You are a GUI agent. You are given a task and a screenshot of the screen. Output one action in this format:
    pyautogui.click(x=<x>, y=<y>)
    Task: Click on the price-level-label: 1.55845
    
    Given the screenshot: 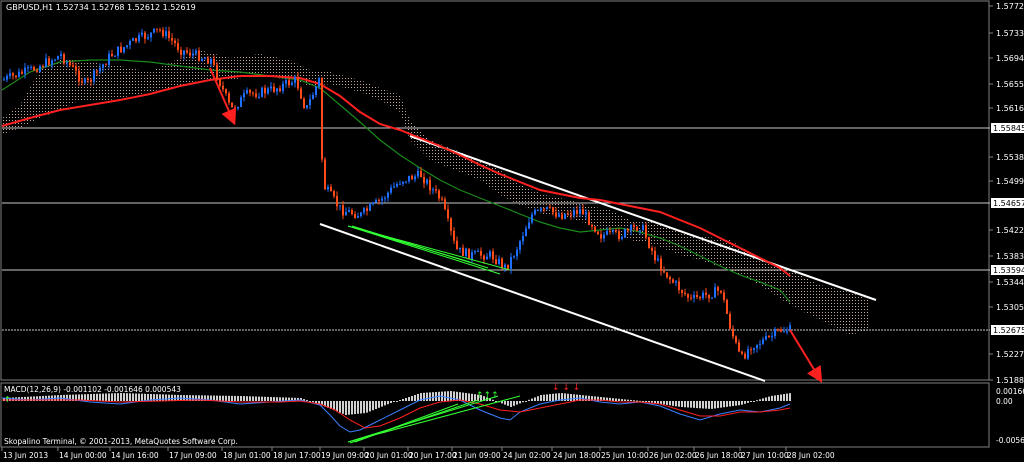 What is the action you would take?
    pyautogui.click(x=1008, y=128)
    